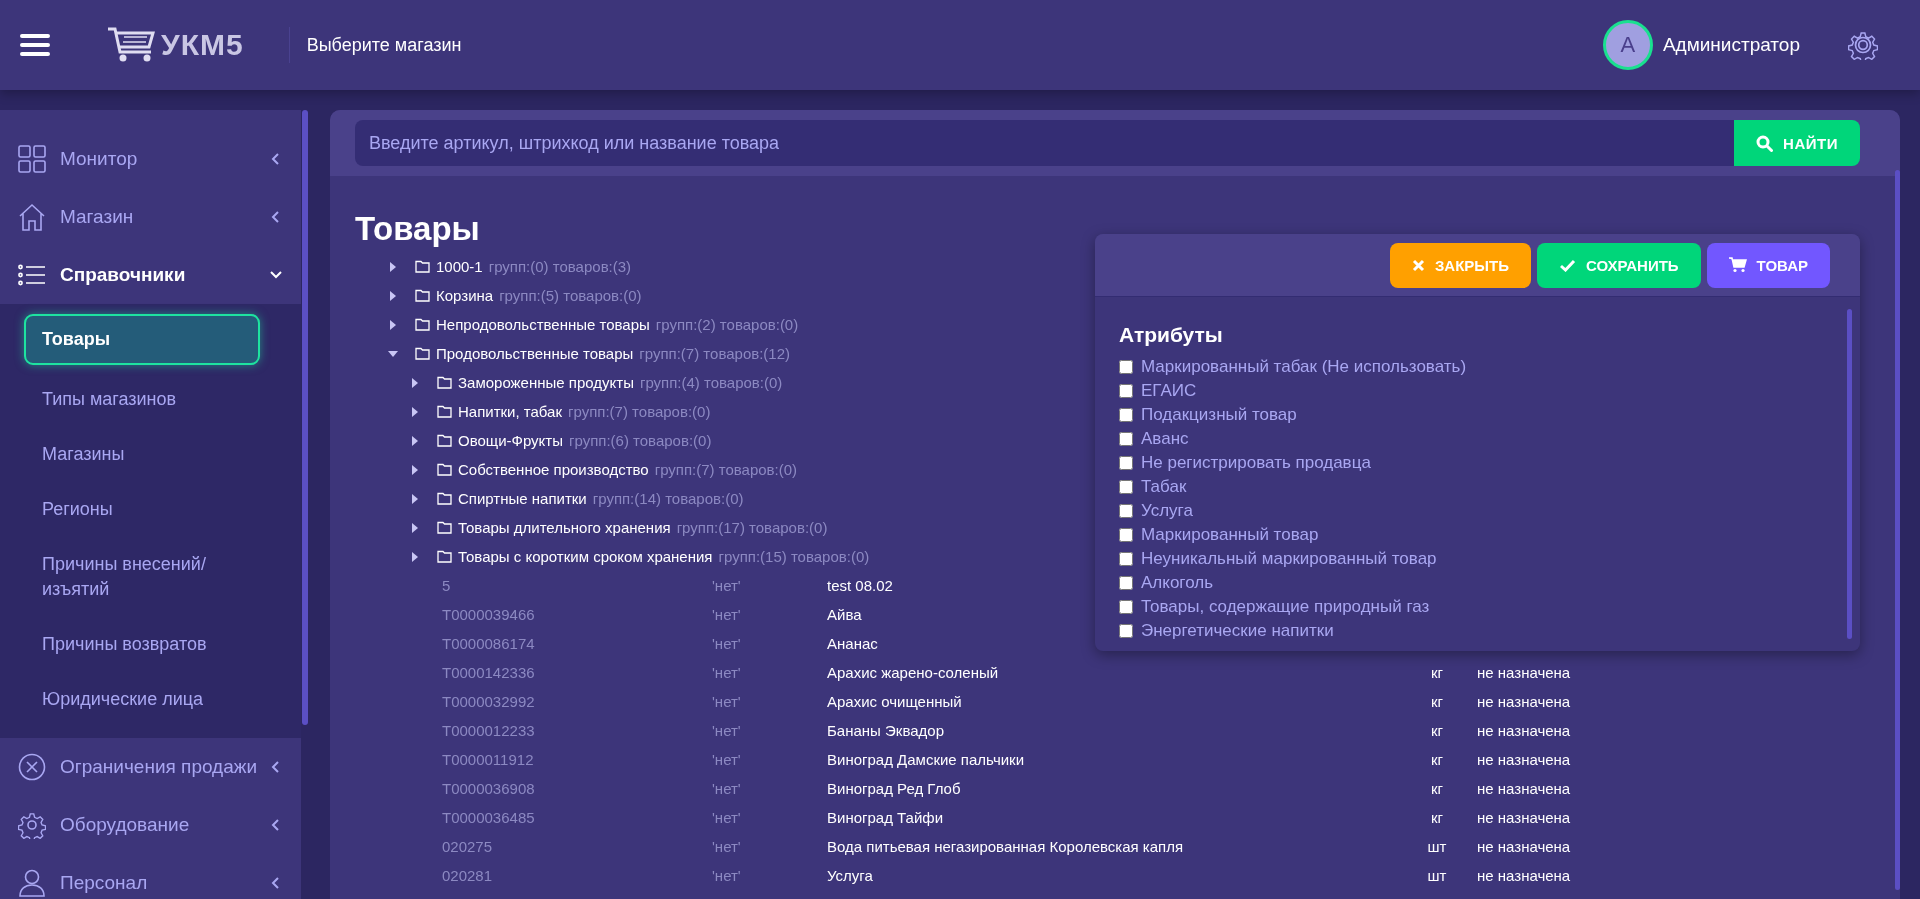  Describe the element at coordinates (488, 759) in the screenshot. I see `article-cell: T0000011912` at that location.